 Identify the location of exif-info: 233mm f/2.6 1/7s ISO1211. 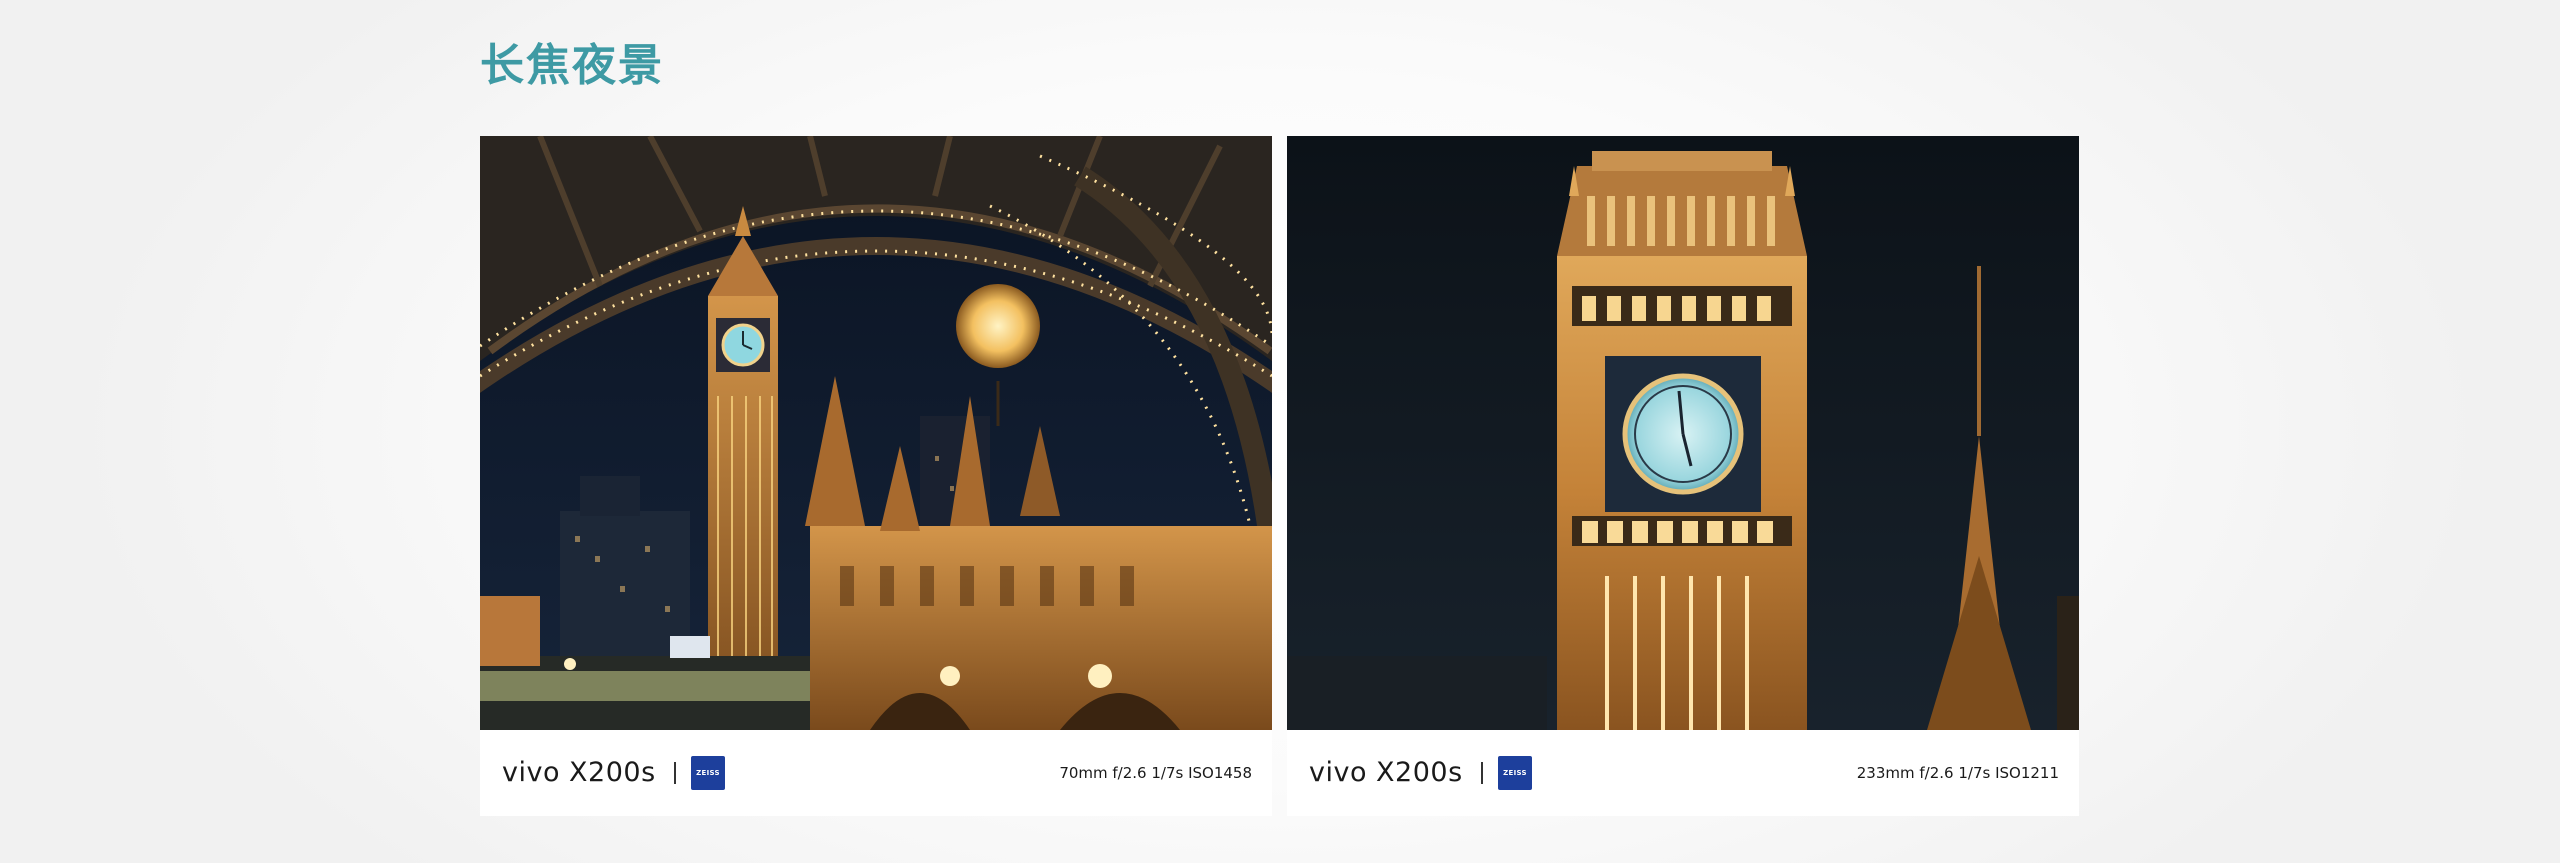
(1957, 773).